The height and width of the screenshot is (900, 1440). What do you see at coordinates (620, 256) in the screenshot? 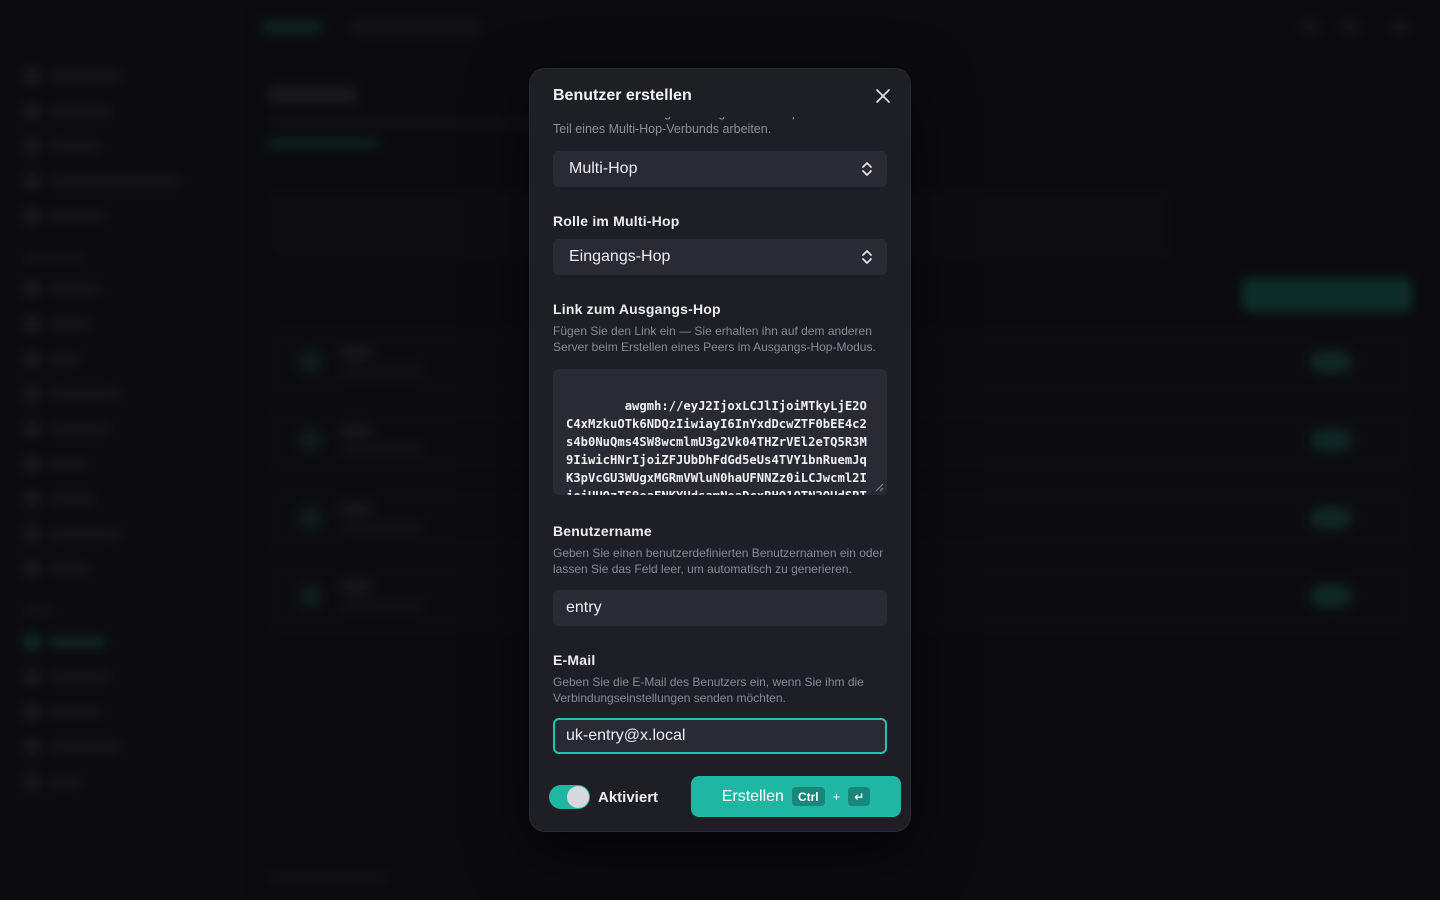
I see `role-select-value: Eingangs-Hop` at bounding box center [620, 256].